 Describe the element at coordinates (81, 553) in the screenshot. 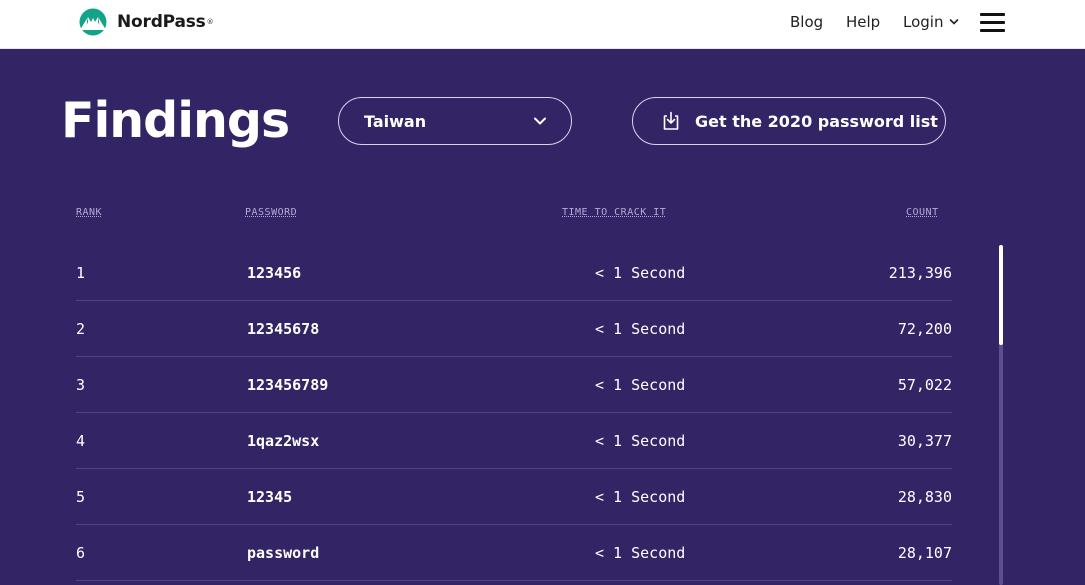

I see `rank-cell: 6` at that location.